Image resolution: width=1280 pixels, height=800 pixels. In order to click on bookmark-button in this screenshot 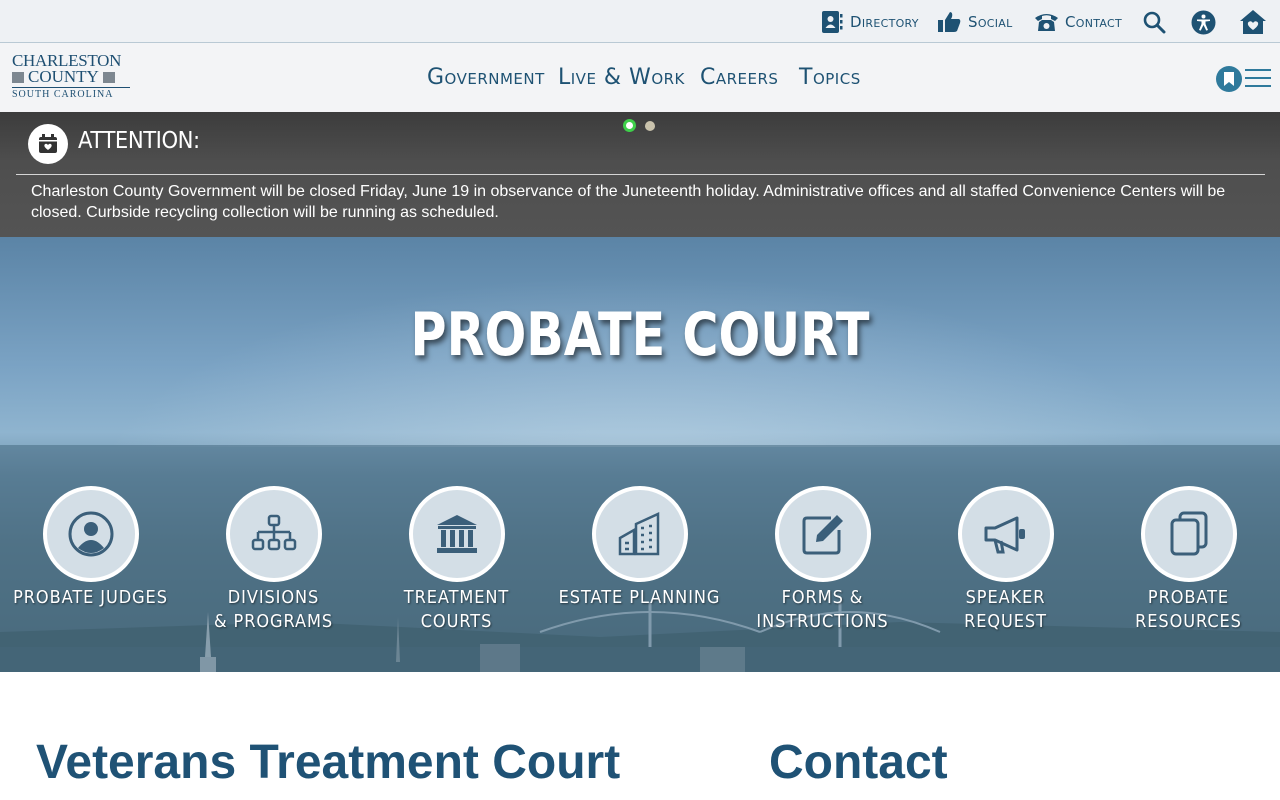, I will do `click(1229, 79)`.